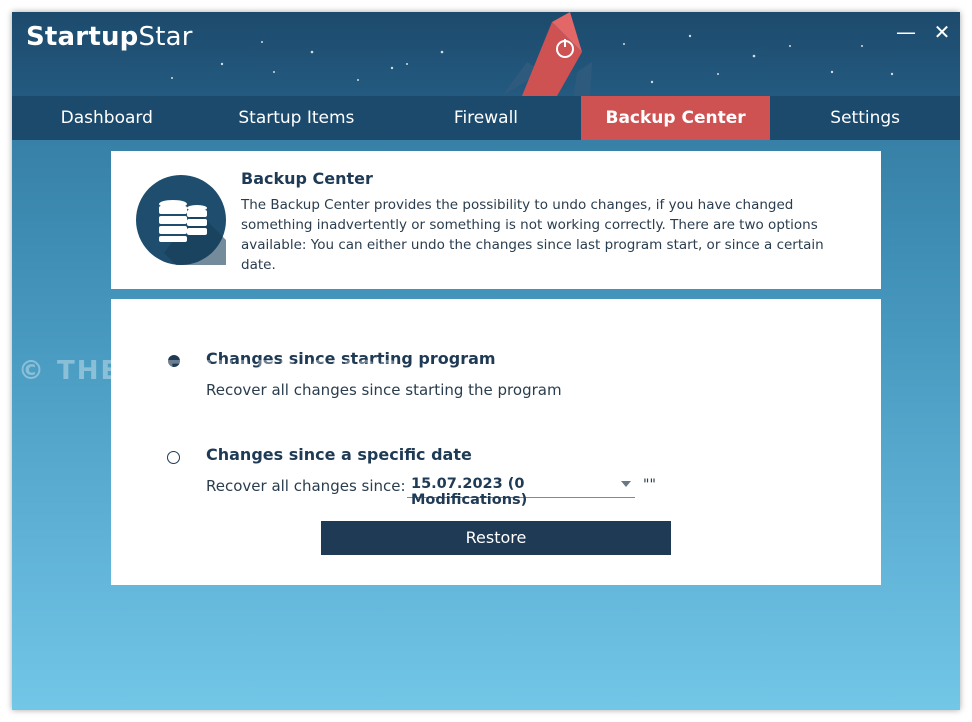  I want to click on rocket-icon, so click(547, 54).